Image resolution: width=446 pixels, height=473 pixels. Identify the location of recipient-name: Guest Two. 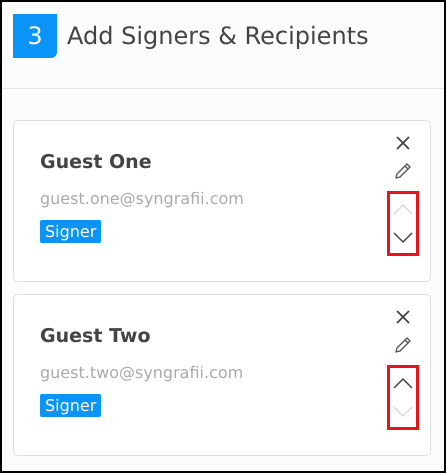
(95, 336).